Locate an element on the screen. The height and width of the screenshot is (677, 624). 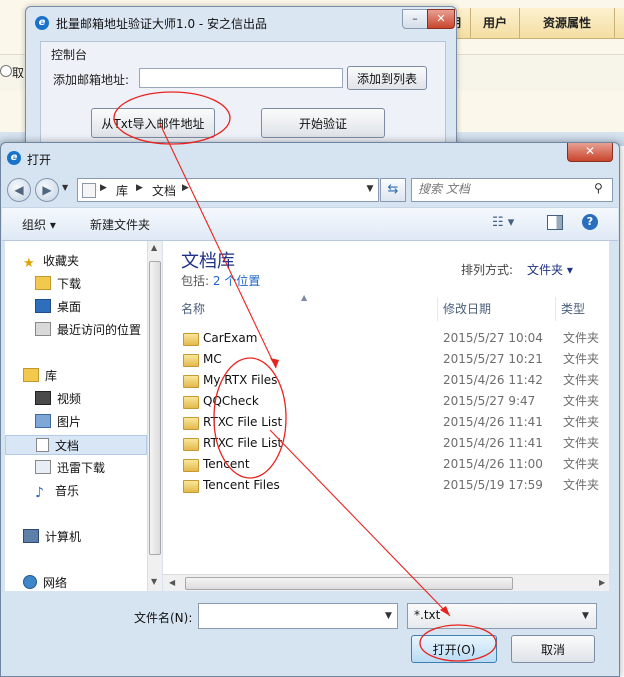
preview-pane-icon is located at coordinates (555, 222).